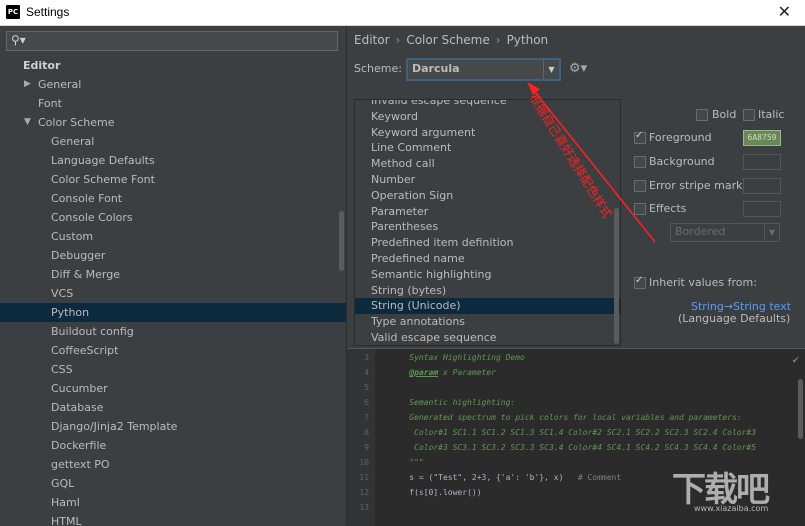  Describe the element at coordinates (578, 68) in the screenshot. I see `gear-icon: ⚙▾` at that location.